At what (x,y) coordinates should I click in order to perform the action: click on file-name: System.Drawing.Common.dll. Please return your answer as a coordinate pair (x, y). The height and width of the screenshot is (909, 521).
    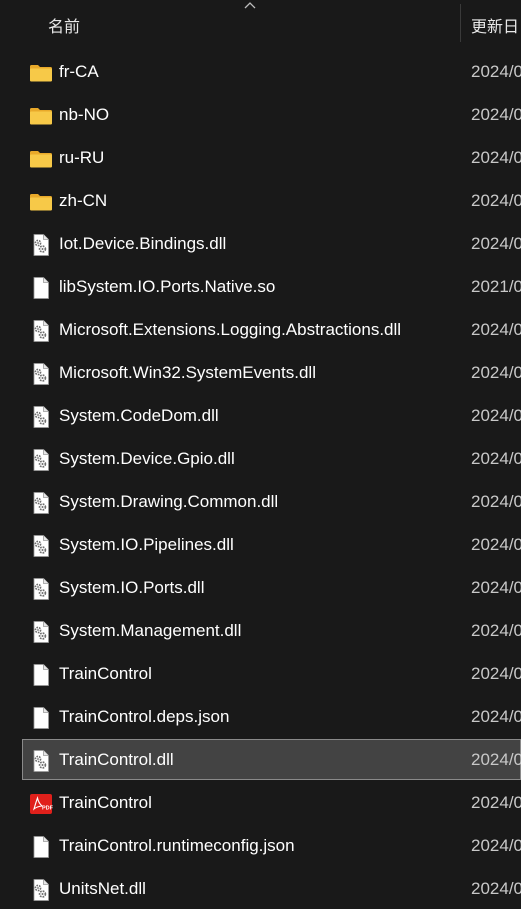
    Looking at the image, I should click on (169, 501).